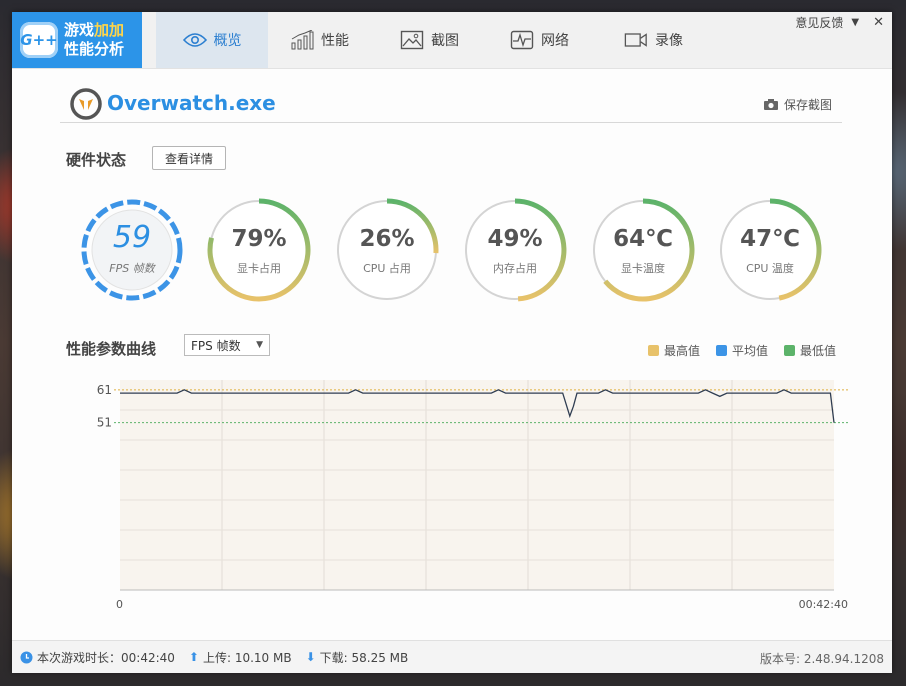 Image resolution: width=906 pixels, height=686 pixels. What do you see at coordinates (106, 657) in the screenshot?
I see `playtime-text: 本次游戏时长：00:42:40` at bounding box center [106, 657].